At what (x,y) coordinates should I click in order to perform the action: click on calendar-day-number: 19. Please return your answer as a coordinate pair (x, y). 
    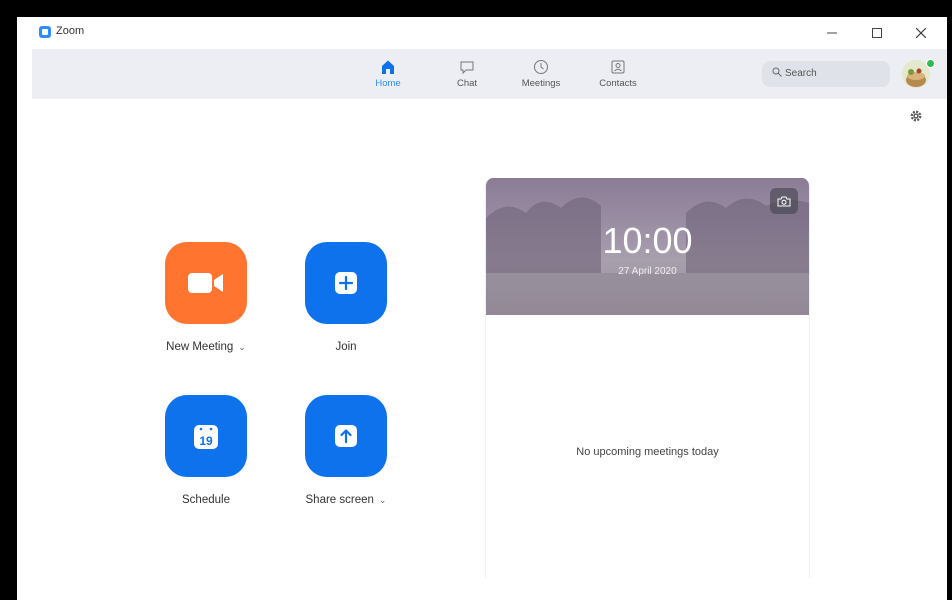
    Looking at the image, I should click on (206, 441).